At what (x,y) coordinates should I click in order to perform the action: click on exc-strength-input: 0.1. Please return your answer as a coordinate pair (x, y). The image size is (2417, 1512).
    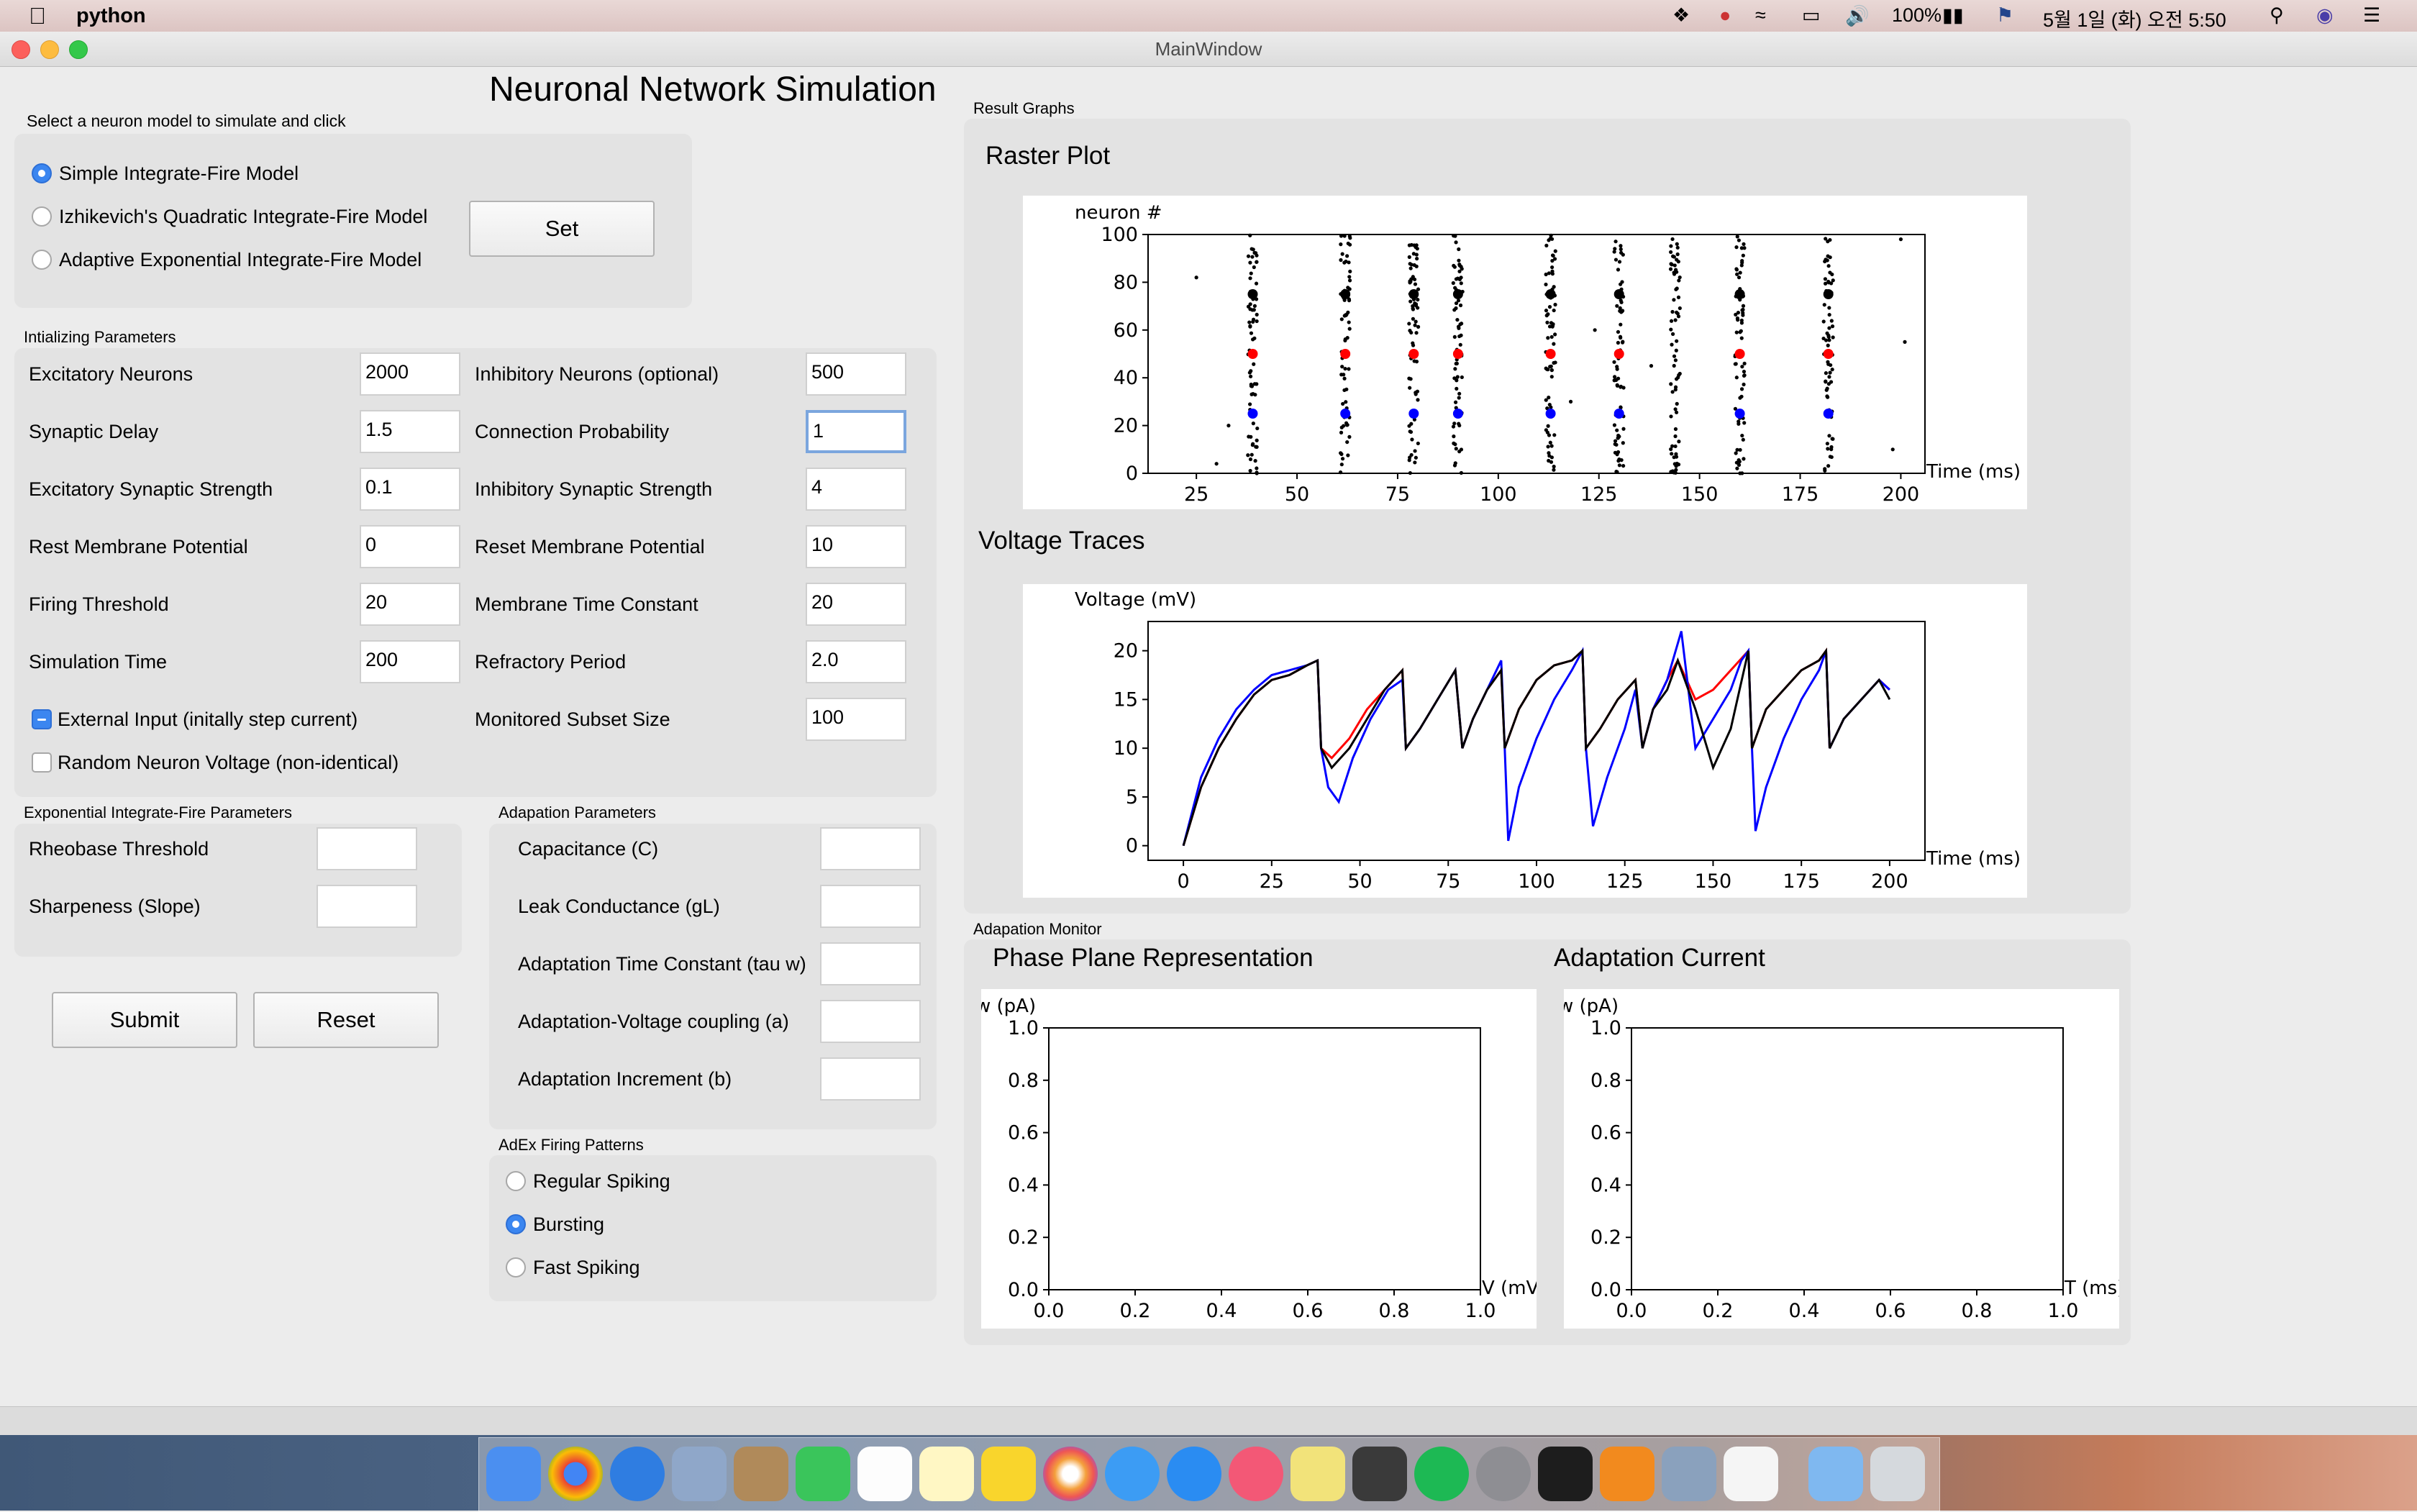
    Looking at the image, I should click on (410, 489).